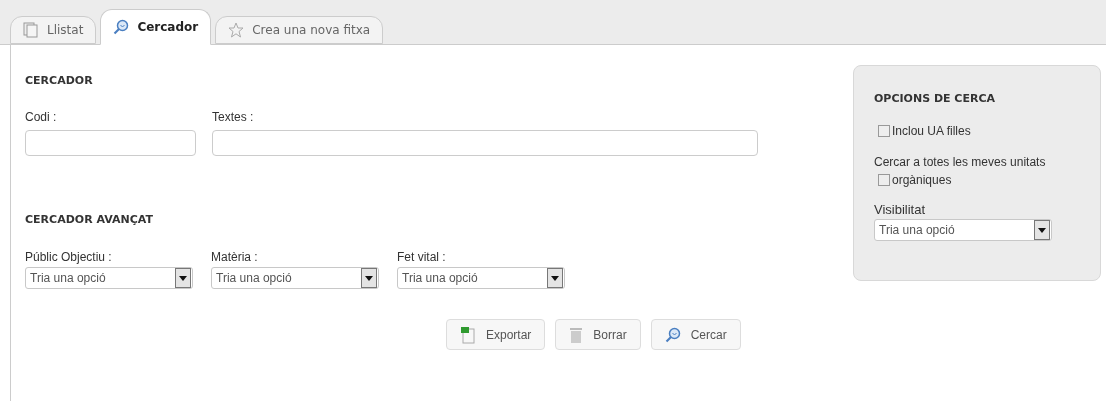 Image resolution: width=1106 pixels, height=401 pixels. I want to click on star-icon, so click(236, 30).